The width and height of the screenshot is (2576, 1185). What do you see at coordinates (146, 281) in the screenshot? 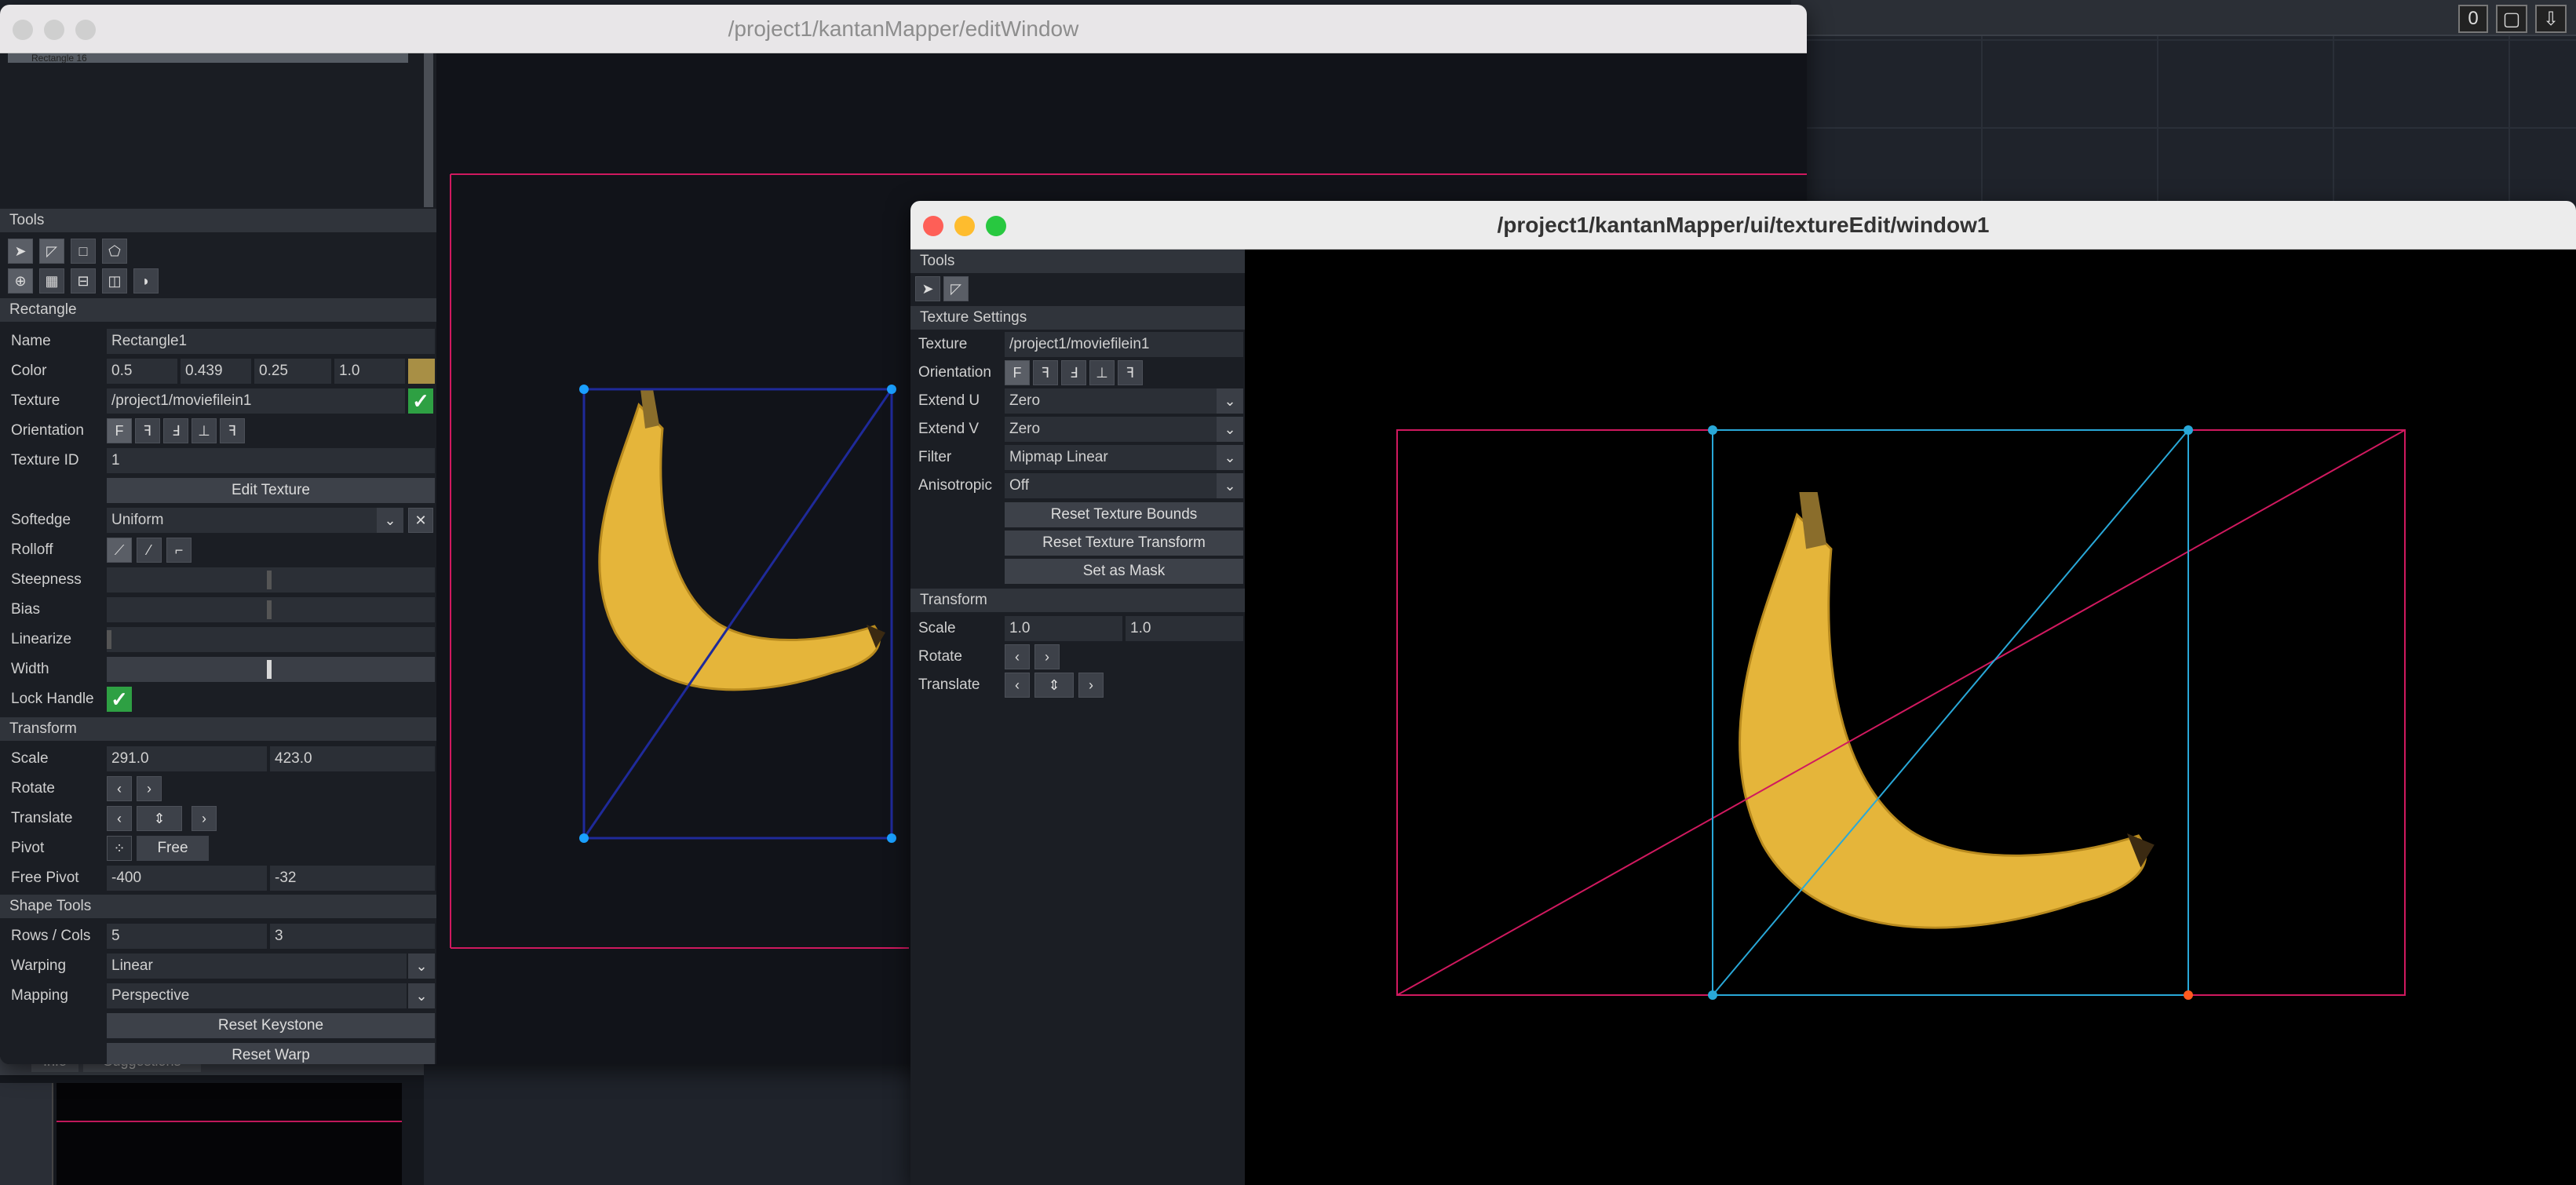
I see `bezier-icon: ◗` at bounding box center [146, 281].